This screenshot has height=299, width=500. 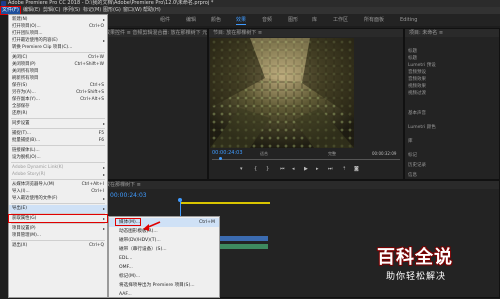 I want to click on export-frame-icon: ◙, so click(x=356, y=169).